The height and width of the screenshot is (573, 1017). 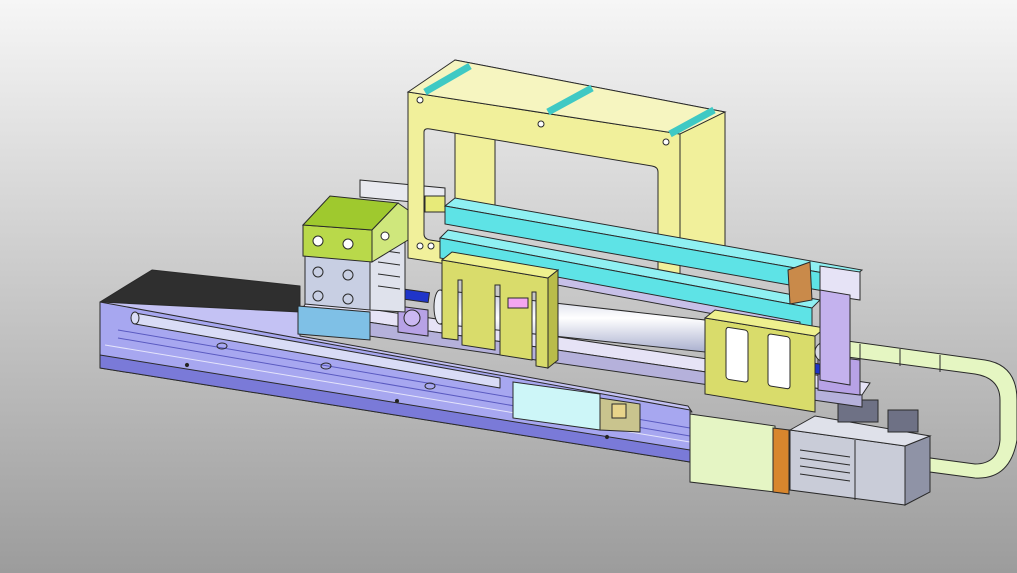 What do you see at coordinates (334, 323) in the screenshot?
I see `cylinder-base-plate` at bounding box center [334, 323].